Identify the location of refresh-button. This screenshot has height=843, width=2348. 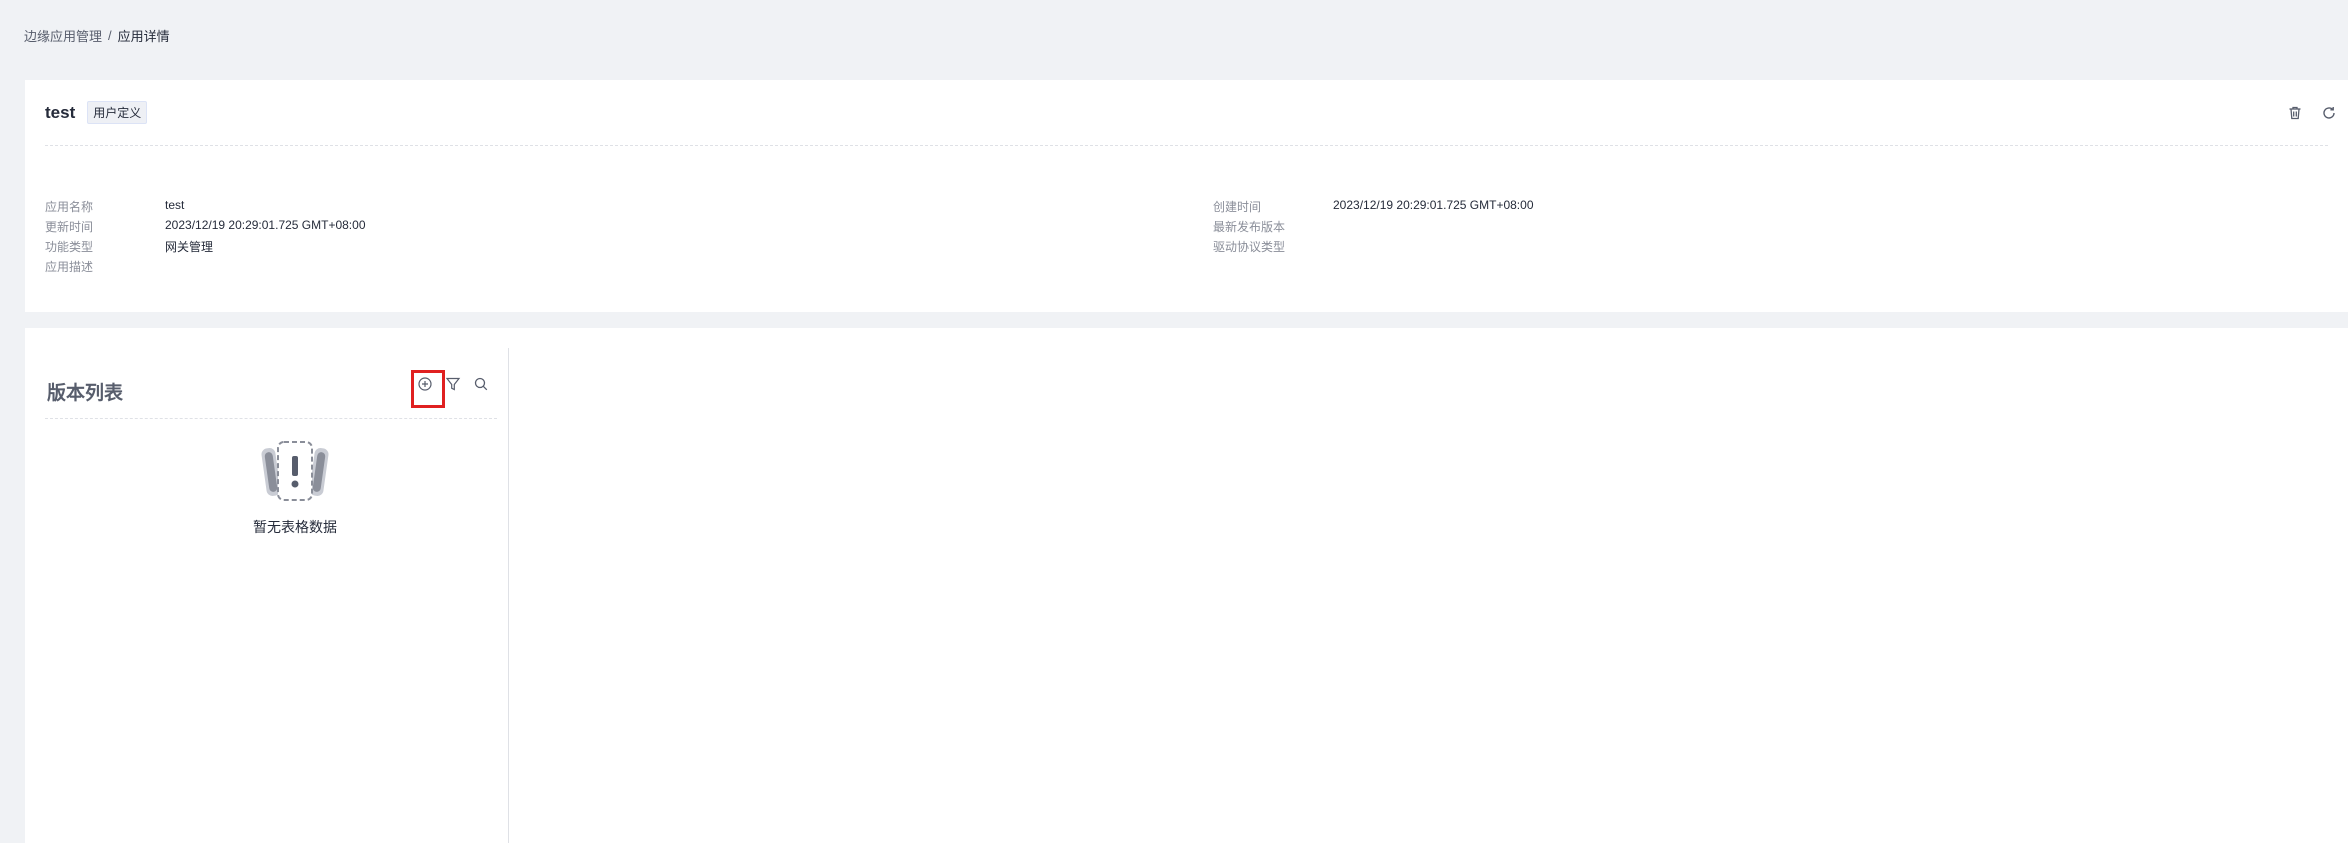
(2329, 113).